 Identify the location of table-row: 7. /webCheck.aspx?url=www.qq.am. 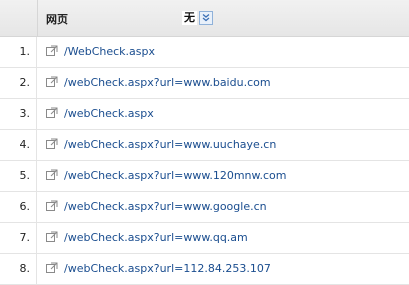
(204, 238).